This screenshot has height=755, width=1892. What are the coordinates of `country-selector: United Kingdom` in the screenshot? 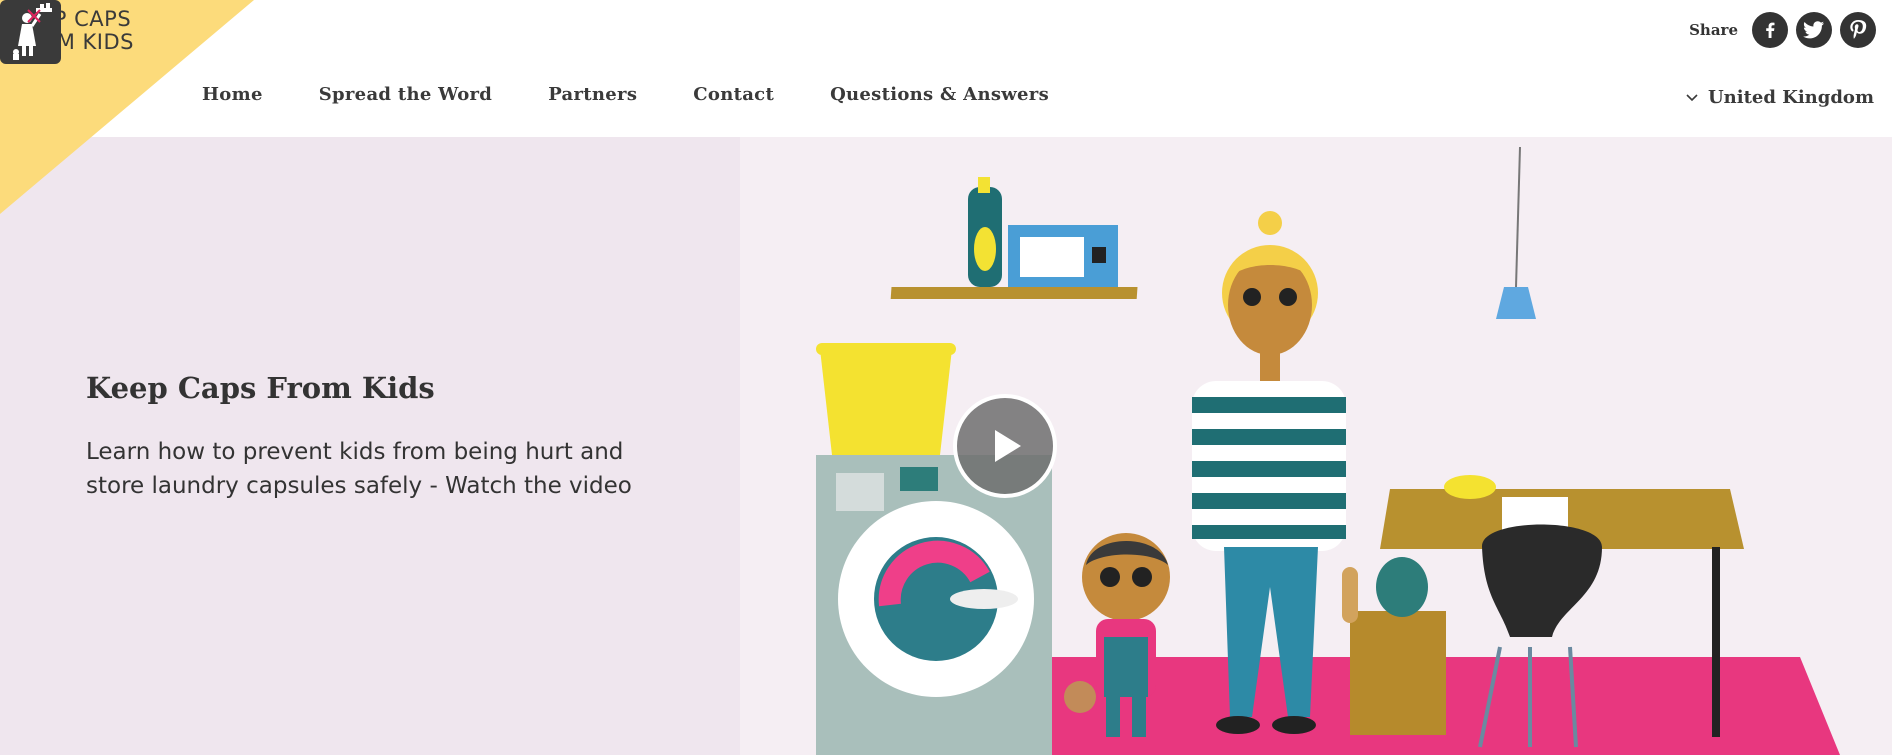 It's located at (1780, 97).